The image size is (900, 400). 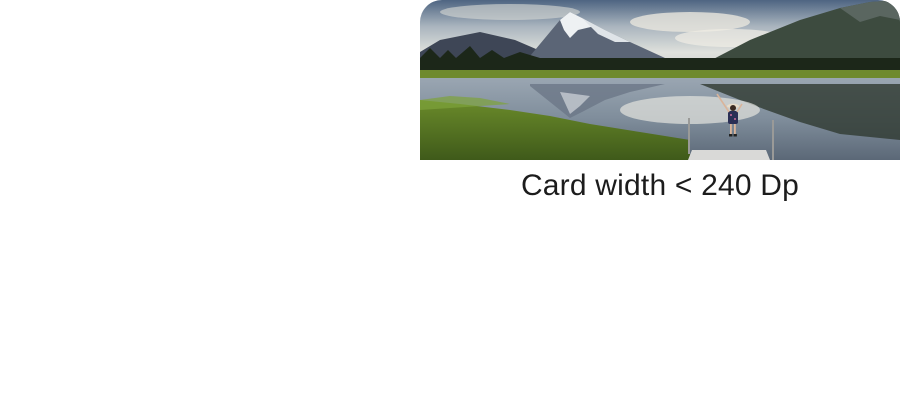 I want to click on card-width-caption: Card width < 240 Dp, so click(x=660, y=185).